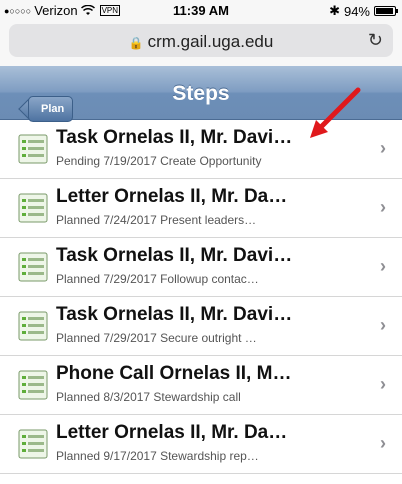 Image resolution: width=402 pixels, height=484 pixels. I want to click on status-right: ✱ 94%, so click(363, 11).